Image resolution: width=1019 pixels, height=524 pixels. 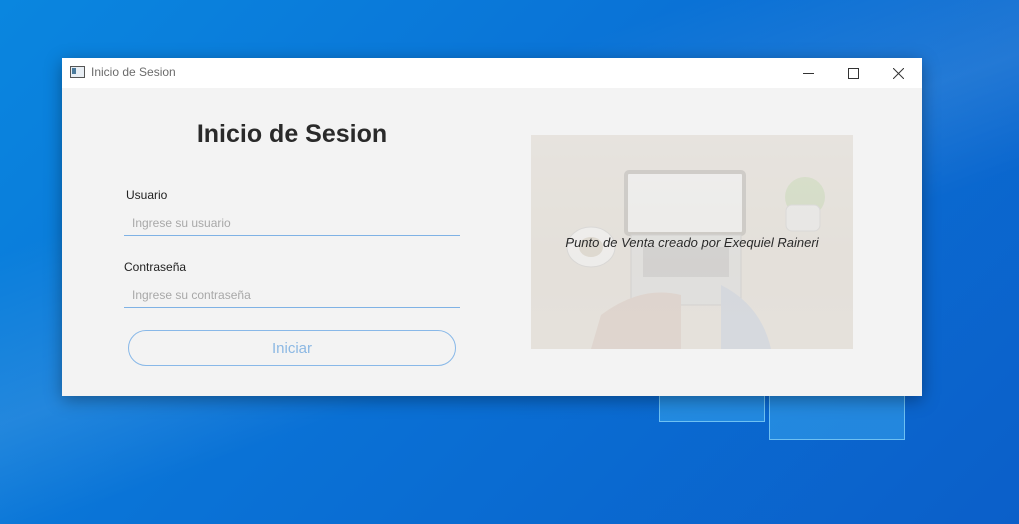 I want to click on app-window-icon, so click(x=77, y=72).